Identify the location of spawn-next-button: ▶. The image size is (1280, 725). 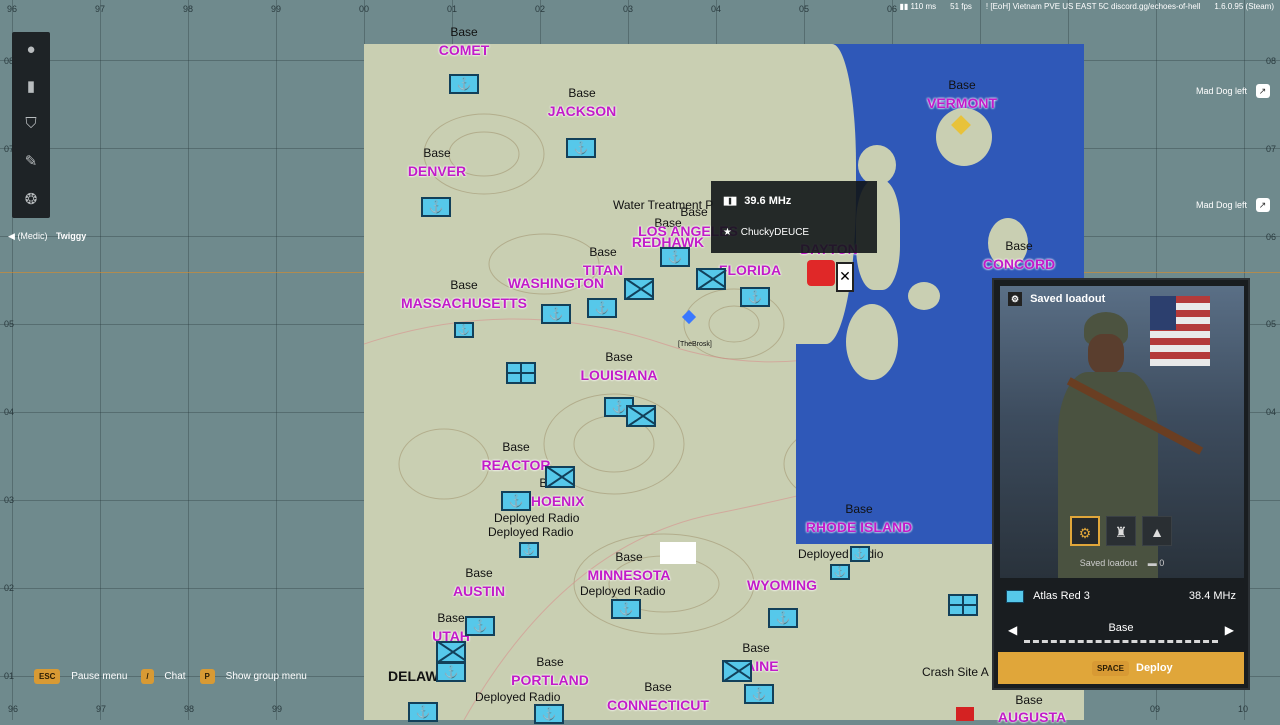
(1229, 630).